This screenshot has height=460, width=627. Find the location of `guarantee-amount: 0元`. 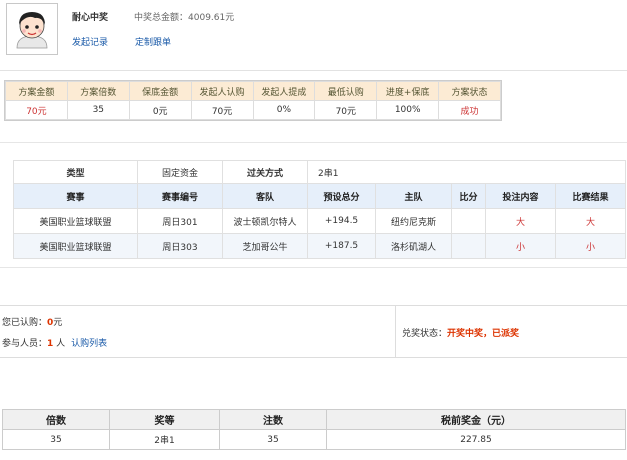

guarantee-amount: 0元 is located at coordinates (160, 110).